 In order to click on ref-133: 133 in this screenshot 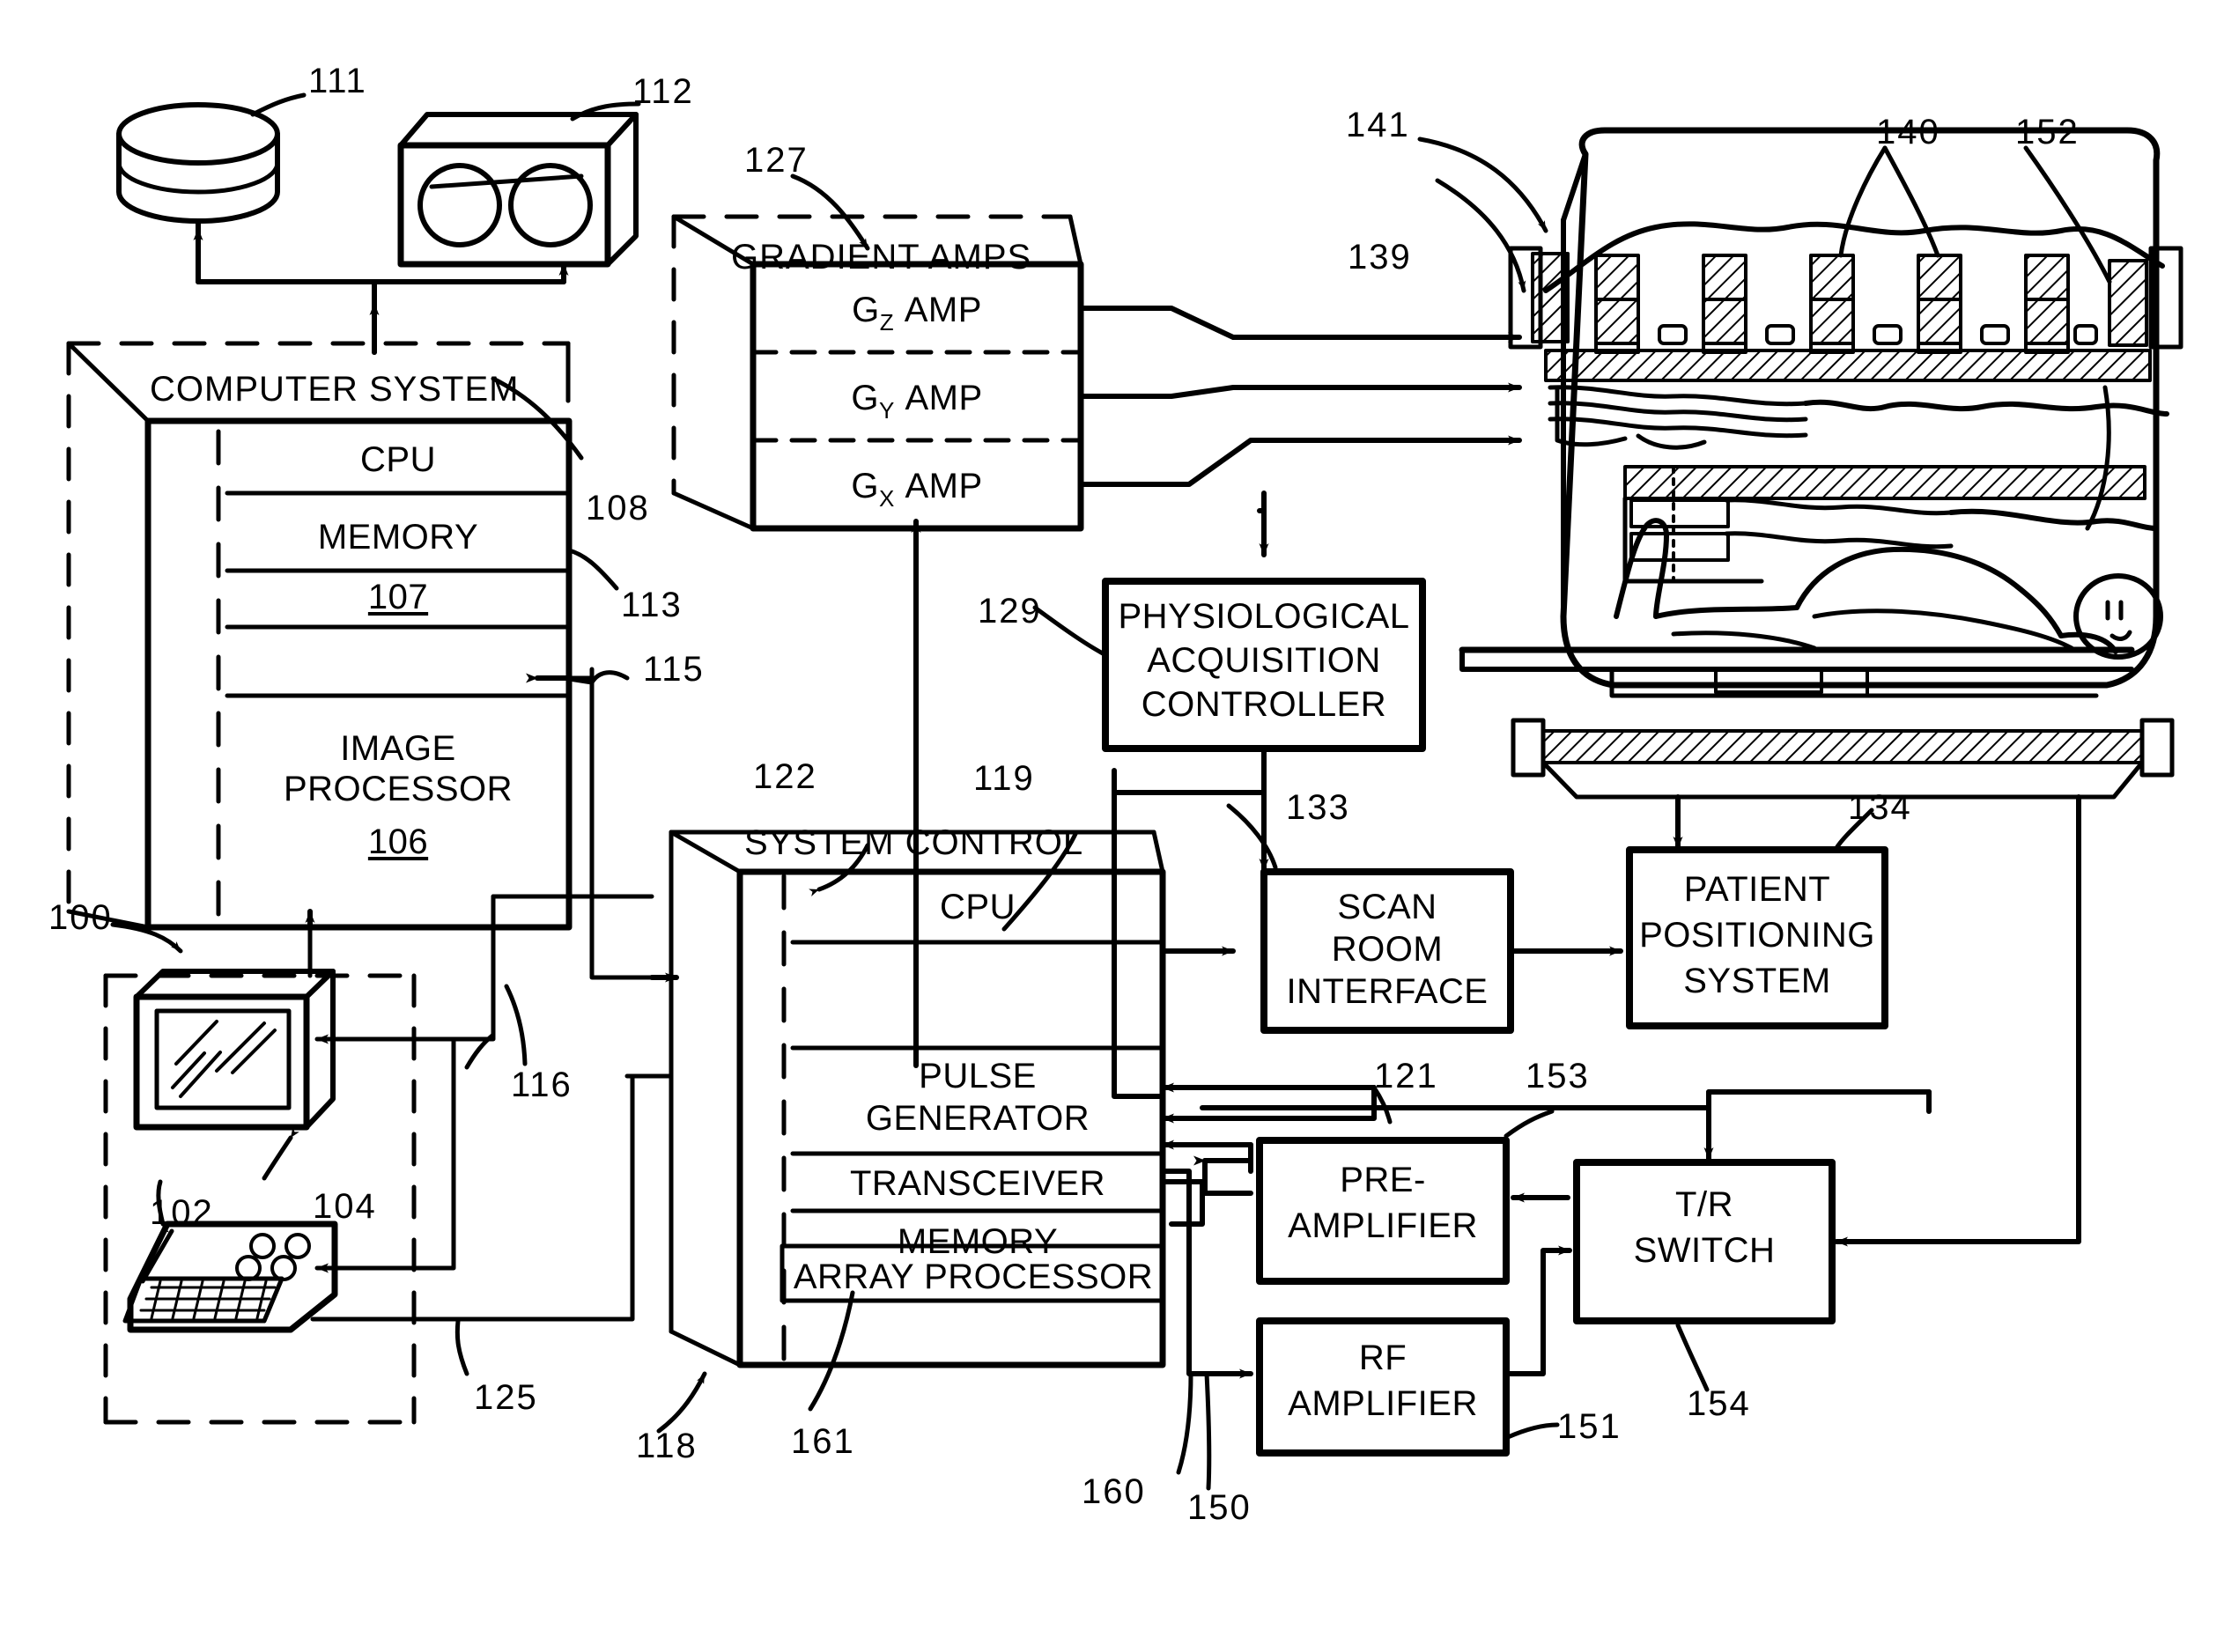, I will do `click(1318, 807)`.